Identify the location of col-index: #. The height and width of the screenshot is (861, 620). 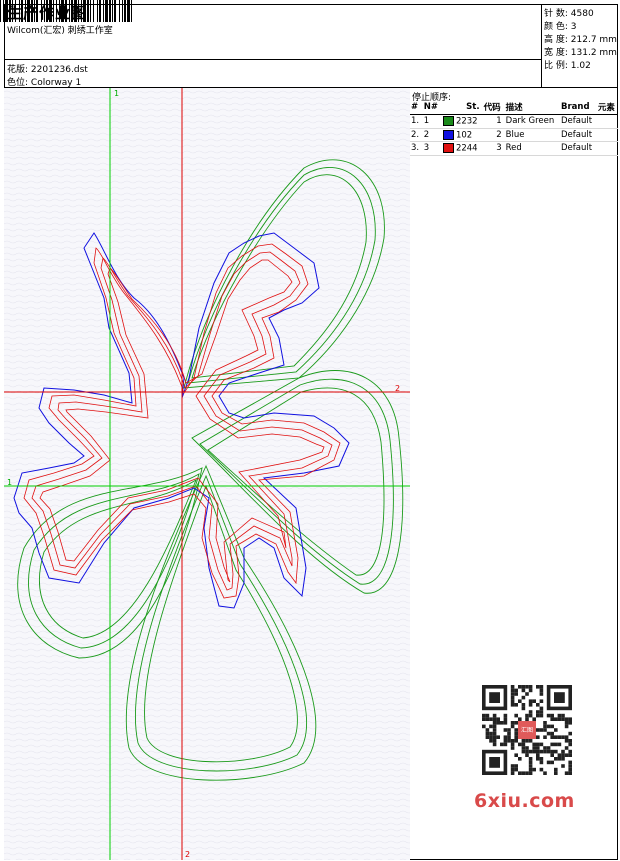
(415, 107).